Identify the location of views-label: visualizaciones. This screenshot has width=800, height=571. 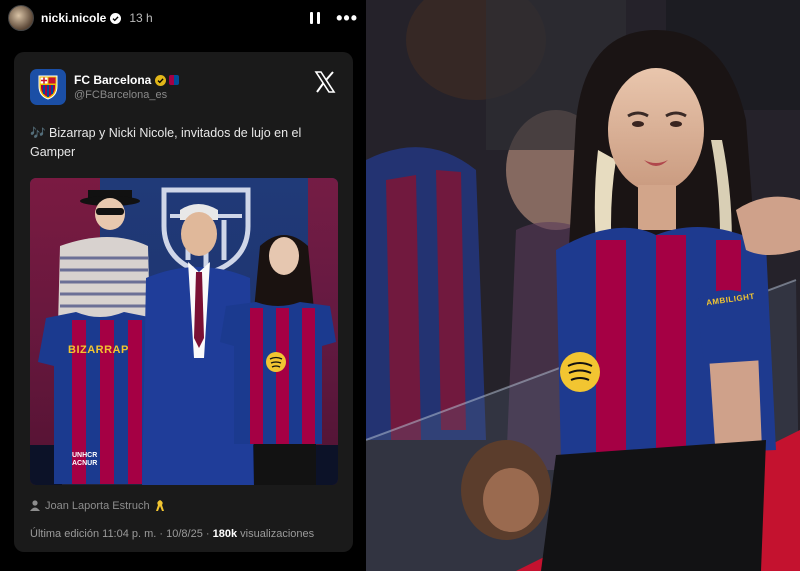
(277, 534).